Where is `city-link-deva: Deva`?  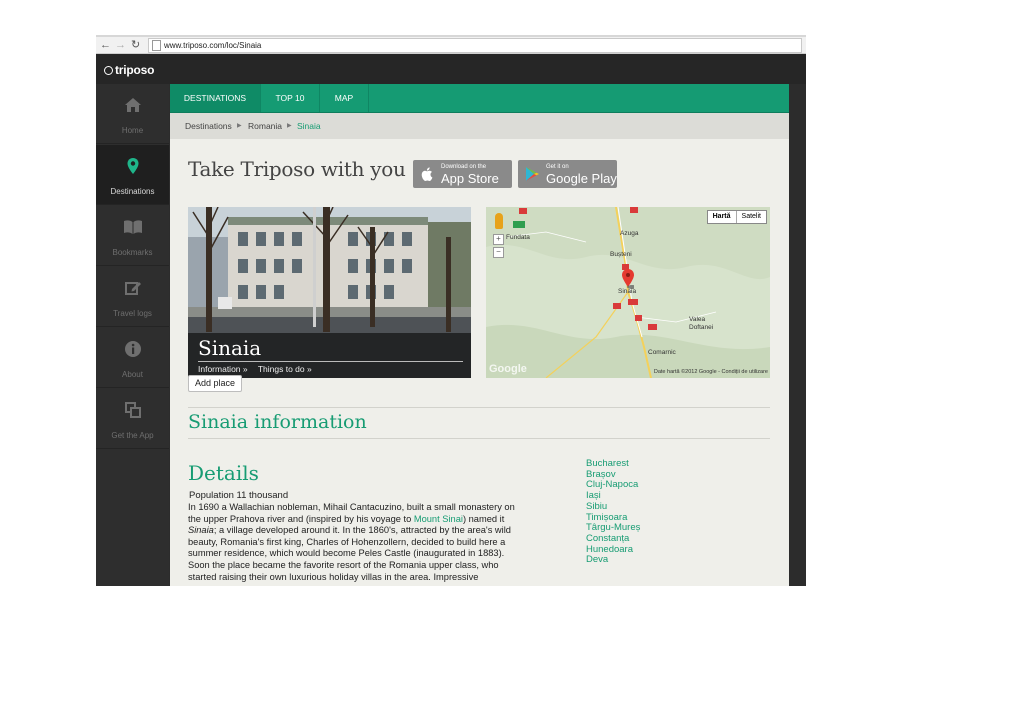 city-link-deva: Deva is located at coordinates (613, 560).